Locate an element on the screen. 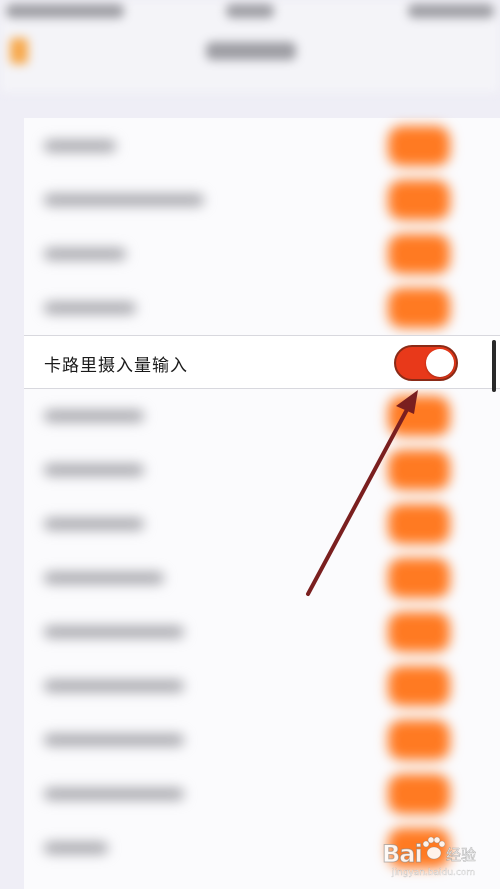 This screenshot has height=889, width=500. baidu-watermark: Bai 经验 jingyan.baidu.com is located at coordinates (438, 858).